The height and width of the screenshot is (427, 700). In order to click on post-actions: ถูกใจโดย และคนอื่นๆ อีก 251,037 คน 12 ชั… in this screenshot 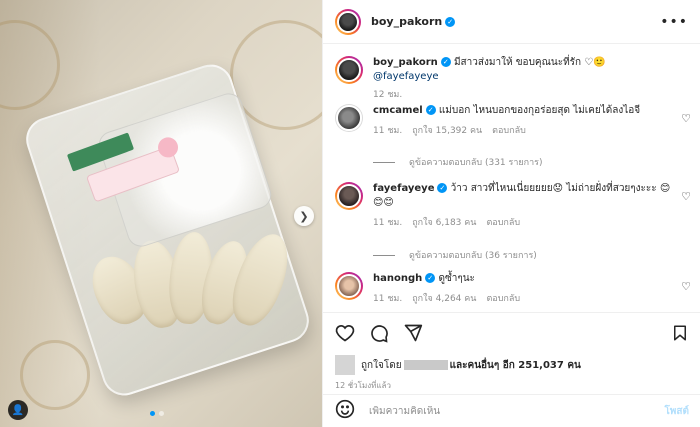, I will do `click(511, 352)`.